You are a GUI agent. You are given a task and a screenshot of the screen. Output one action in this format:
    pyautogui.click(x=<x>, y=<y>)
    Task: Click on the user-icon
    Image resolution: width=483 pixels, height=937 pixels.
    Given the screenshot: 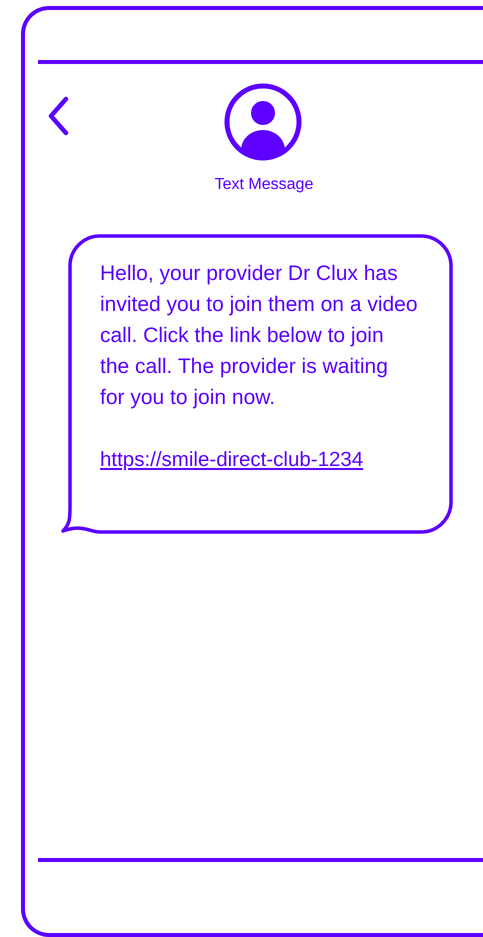 What is the action you would take?
    pyautogui.click(x=263, y=122)
    